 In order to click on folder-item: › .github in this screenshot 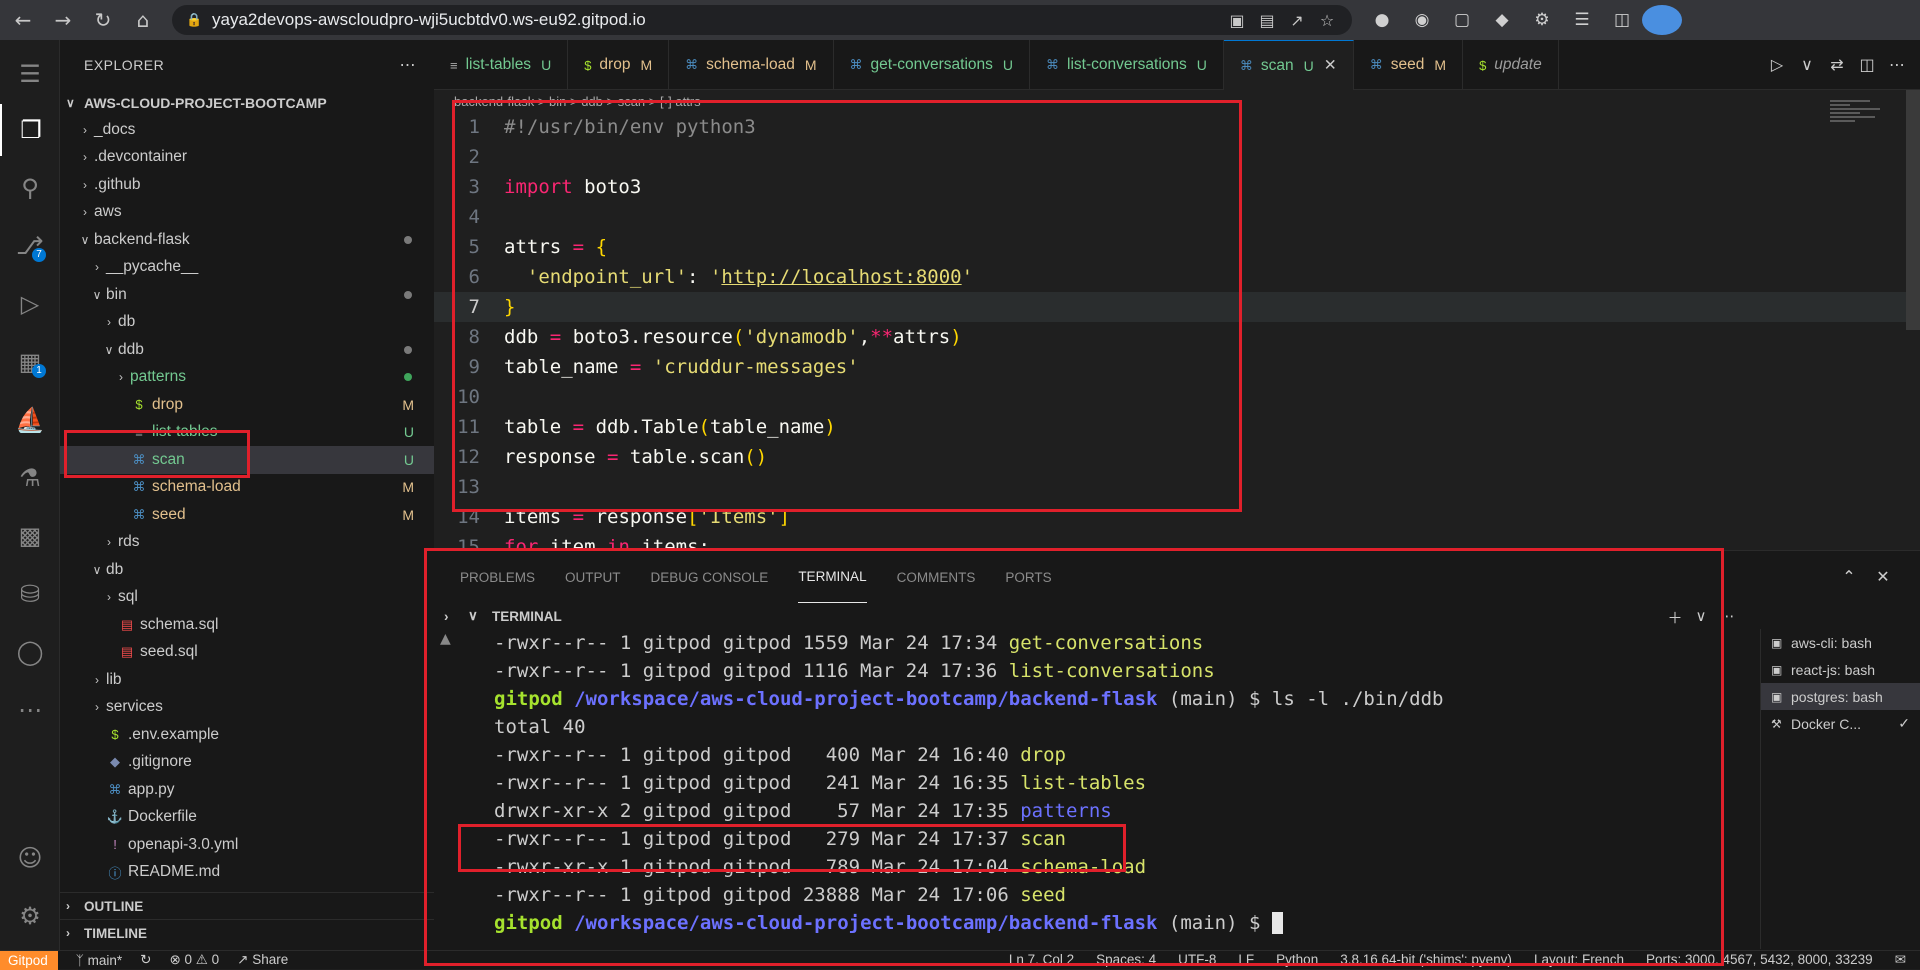, I will do `click(247, 185)`.